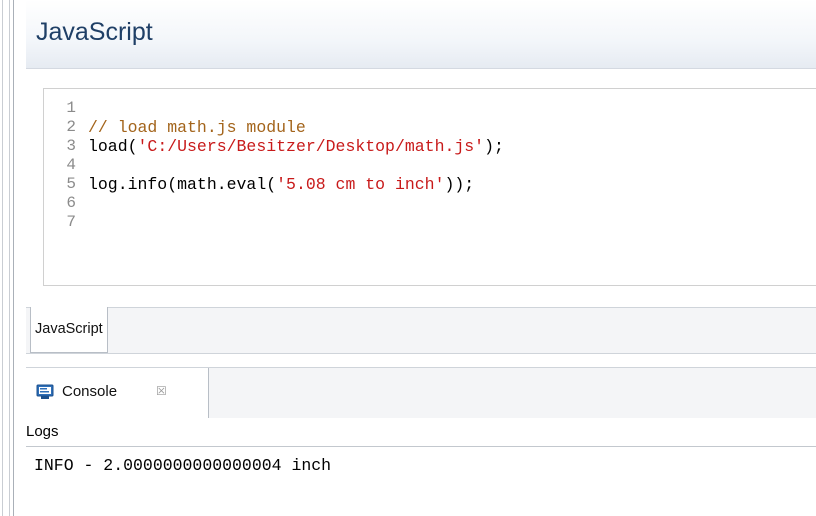 The image size is (816, 516). I want to click on line-number: 6, so click(71, 203).